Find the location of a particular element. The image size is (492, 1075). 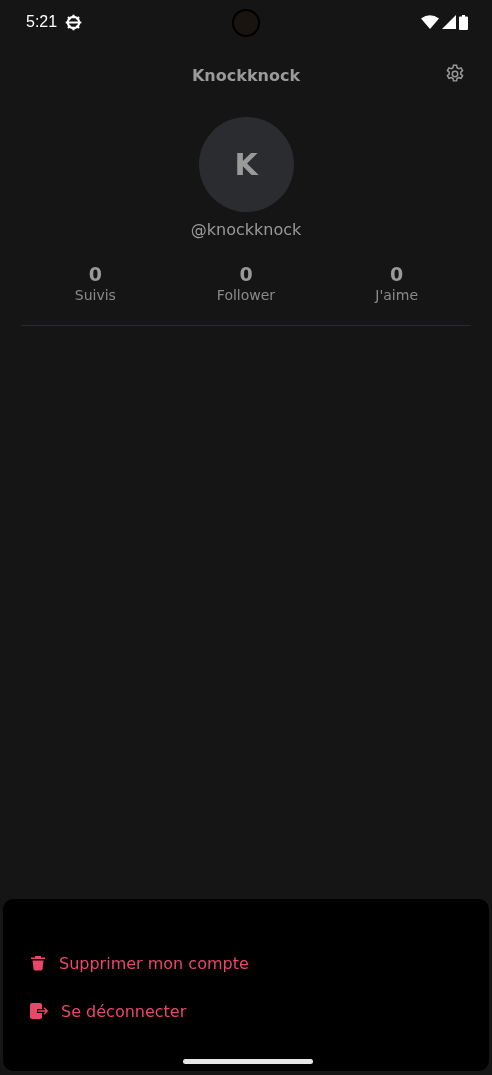

gear-icon is located at coordinates (74, 22).